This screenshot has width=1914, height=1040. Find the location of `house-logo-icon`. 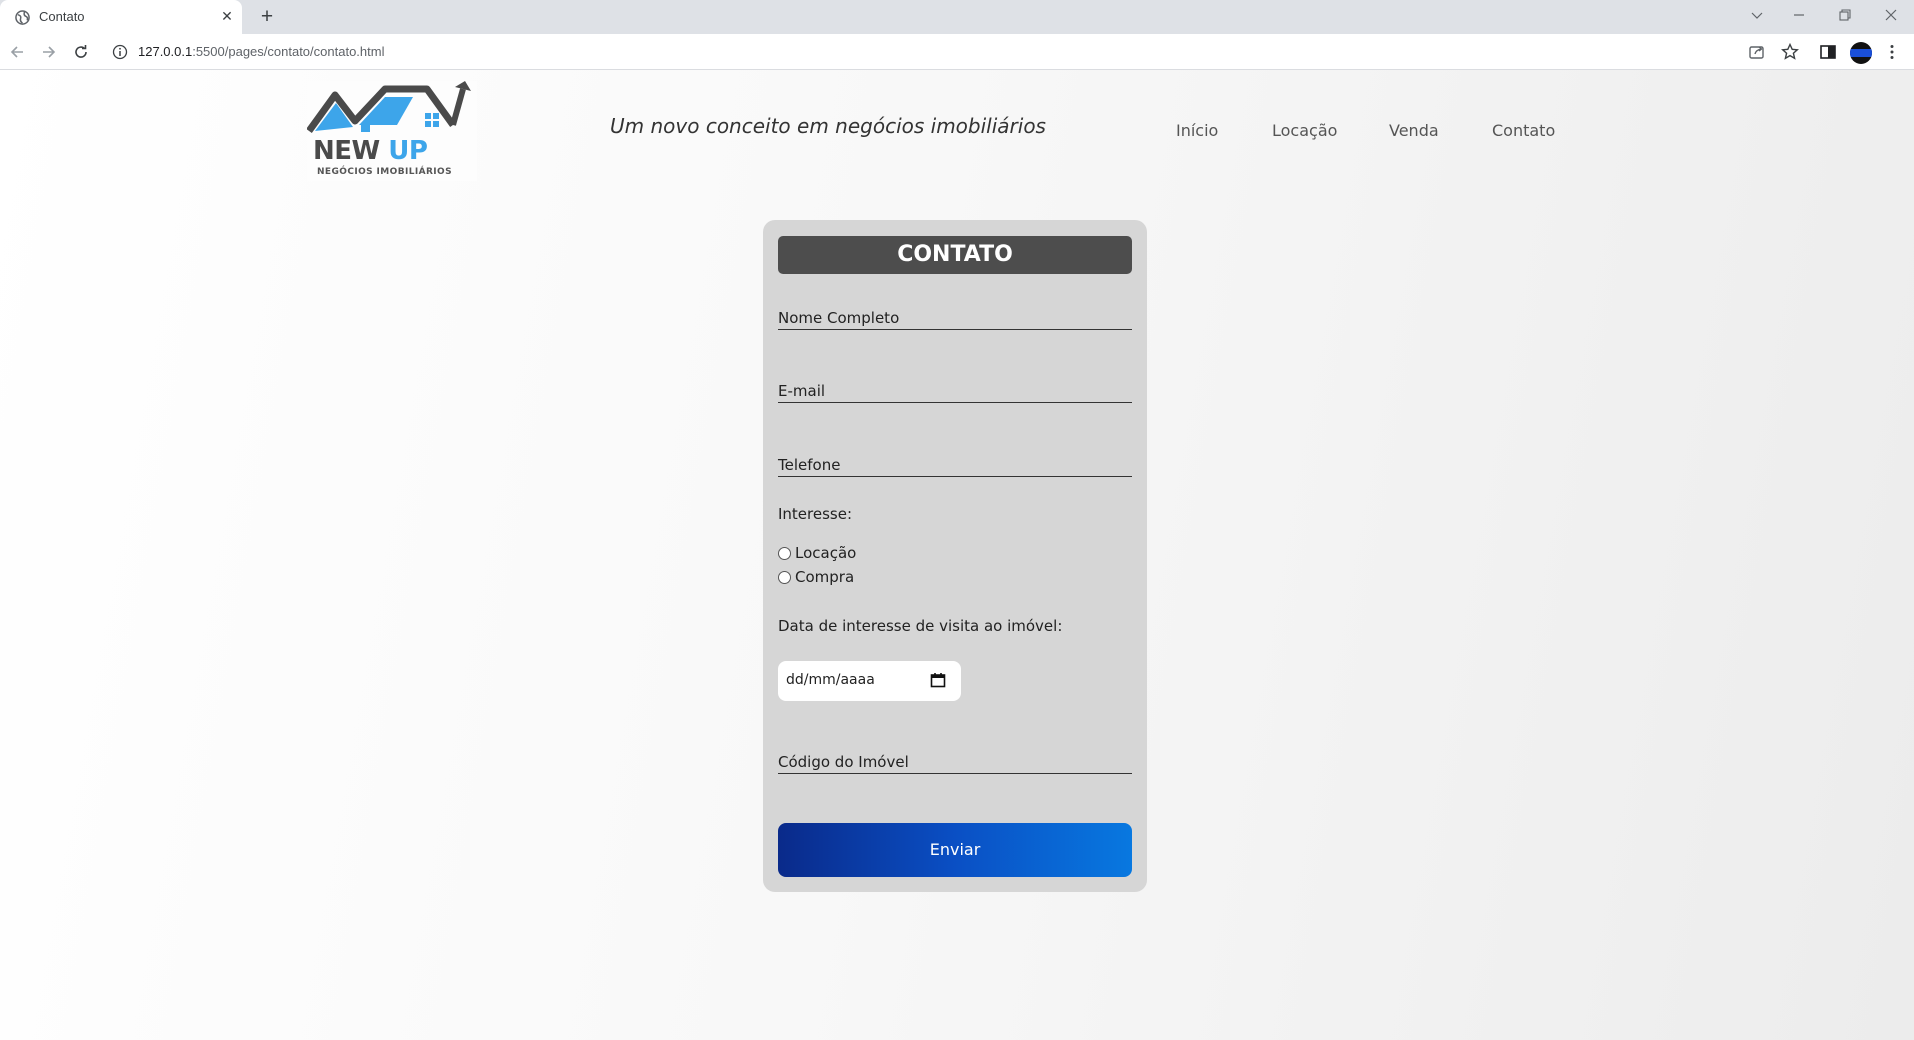

house-logo-icon is located at coordinates (389, 107).